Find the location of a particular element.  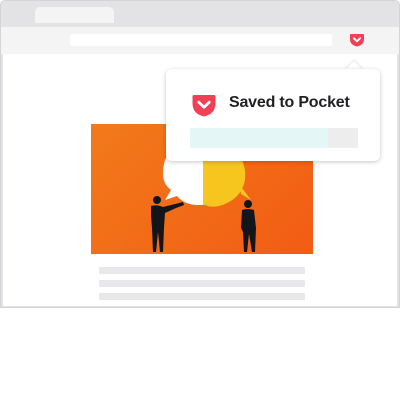

pocket-icon is located at coordinates (357, 40).